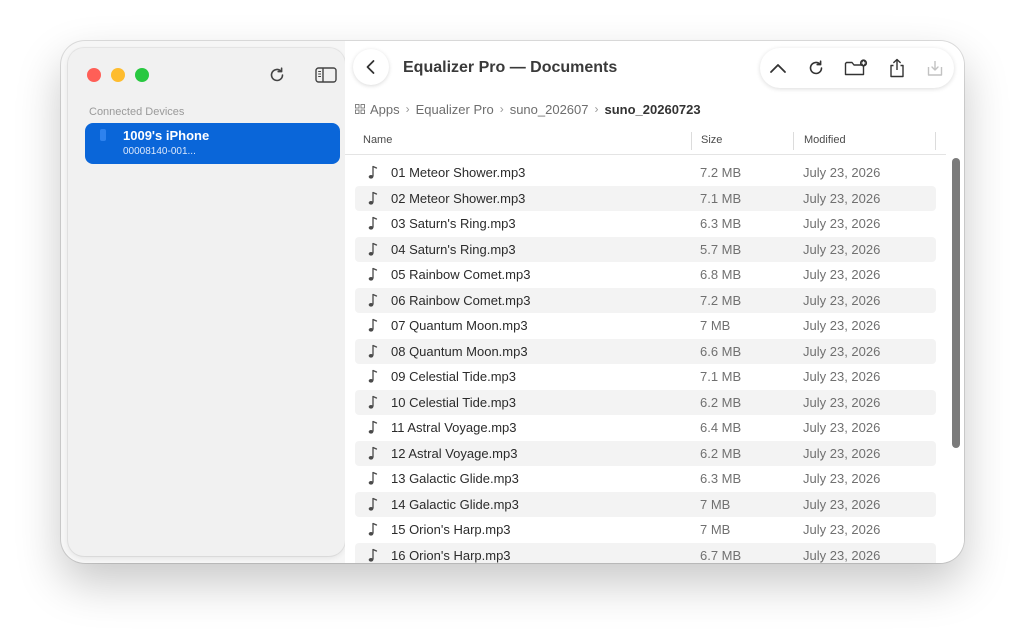  Describe the element at coordinates (118, 75) in the screenshot. I see `minimize-window-button` at that location.